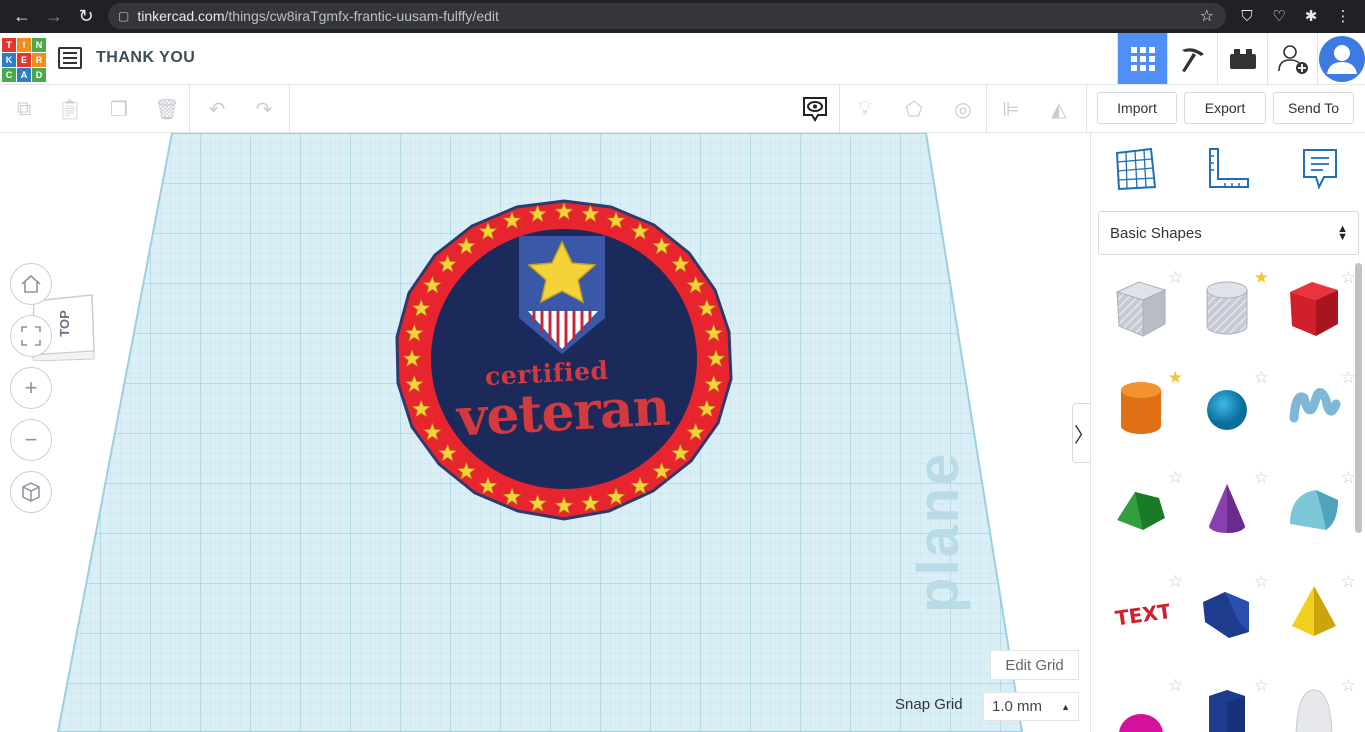 The image size is (1365, 732). I want to click on shape-box: ☆, so click(1321, 313).